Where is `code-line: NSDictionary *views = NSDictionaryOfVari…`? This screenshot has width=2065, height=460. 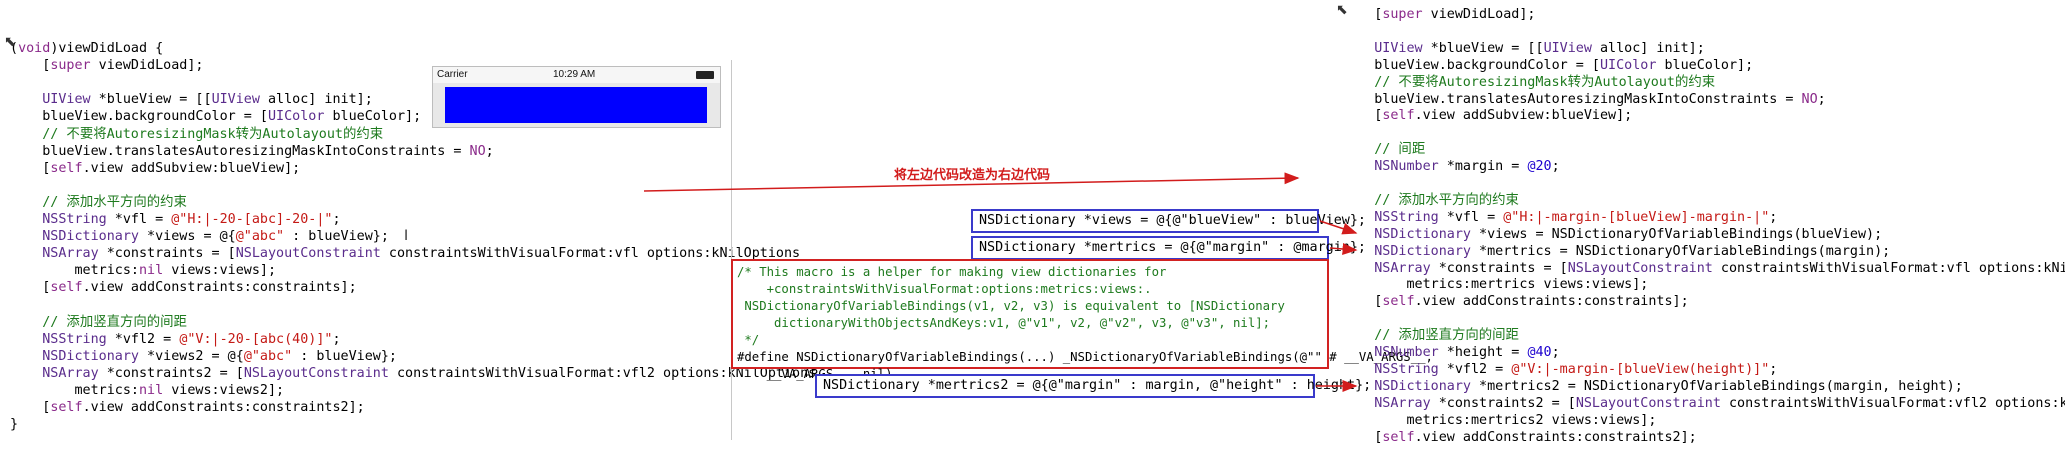 code-line: NSDictionary *views = NSDictionaryOfVari… is located at coordinates (1628, 234).